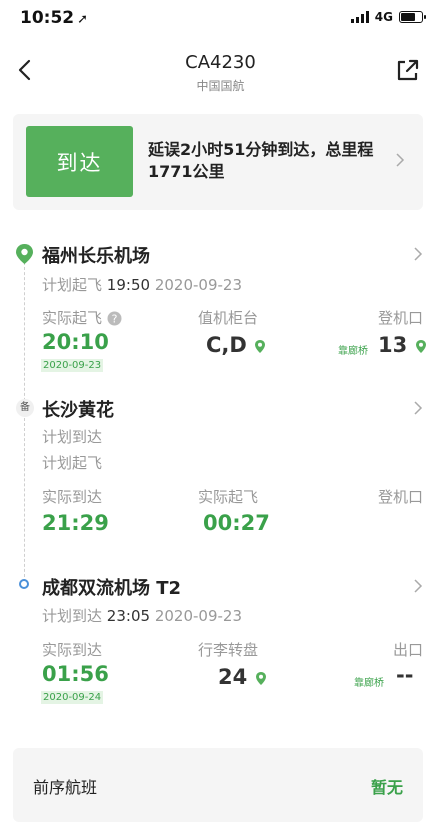 The image size is (441, 826). What do you see at coordinates (220, 20) in the screenshot?
I see `status-bar: 10:52 ➚ 4G` at bounding box center [220, 20].